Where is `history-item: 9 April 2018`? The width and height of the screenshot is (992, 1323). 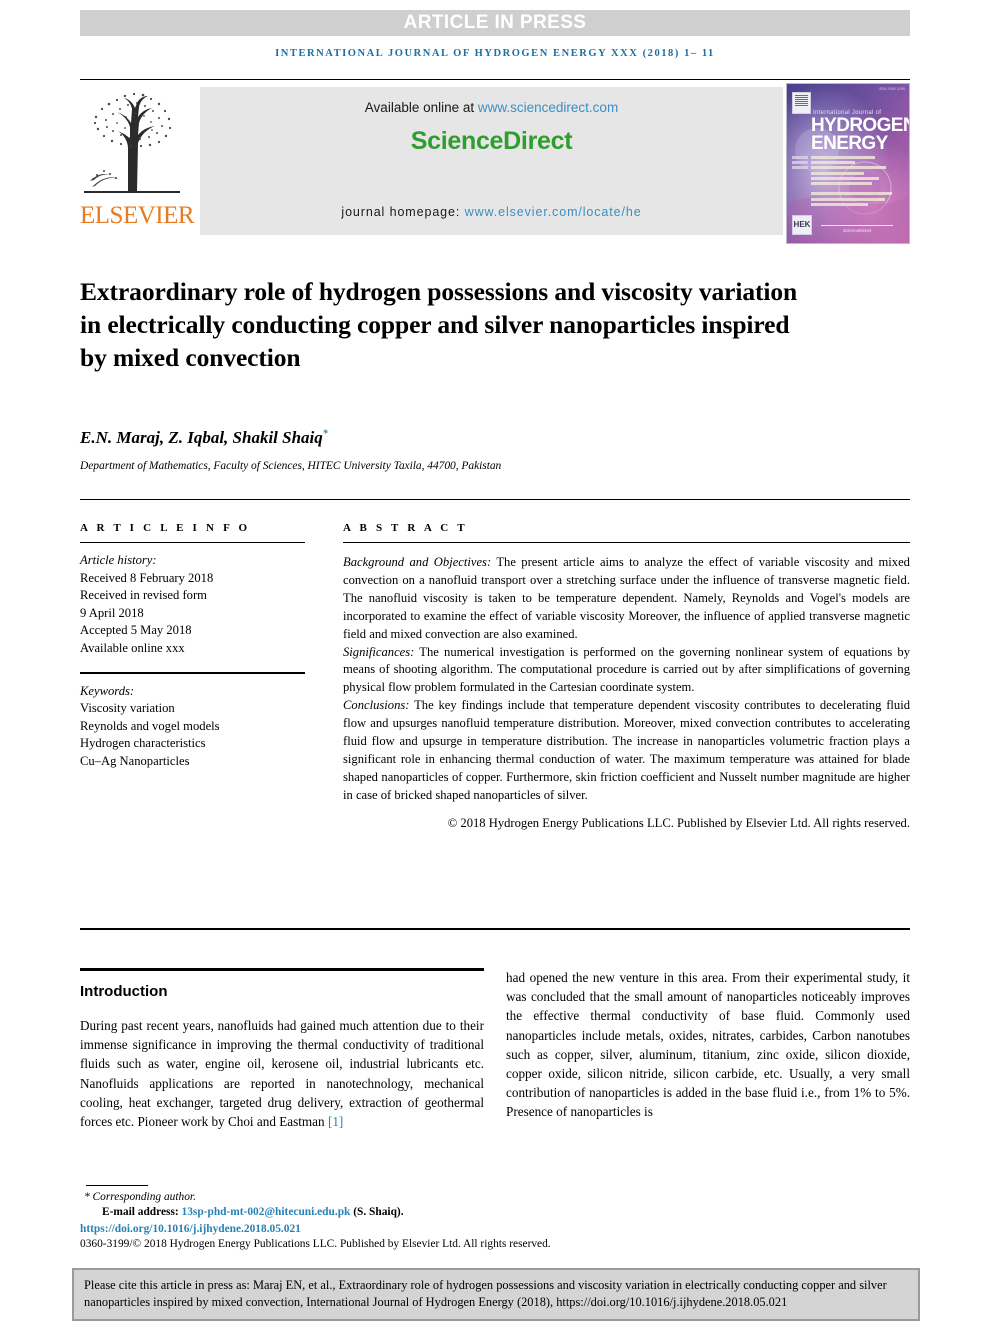
history-item: 9 April 2018 is located at coordinates (112, 612).